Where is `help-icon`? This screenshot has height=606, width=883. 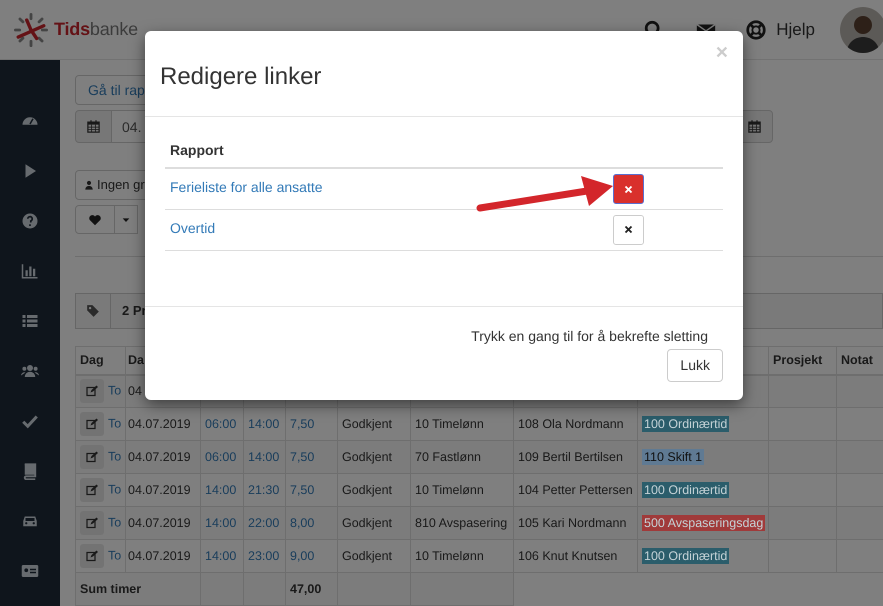
help-icon is located at coordinates (30, 221).